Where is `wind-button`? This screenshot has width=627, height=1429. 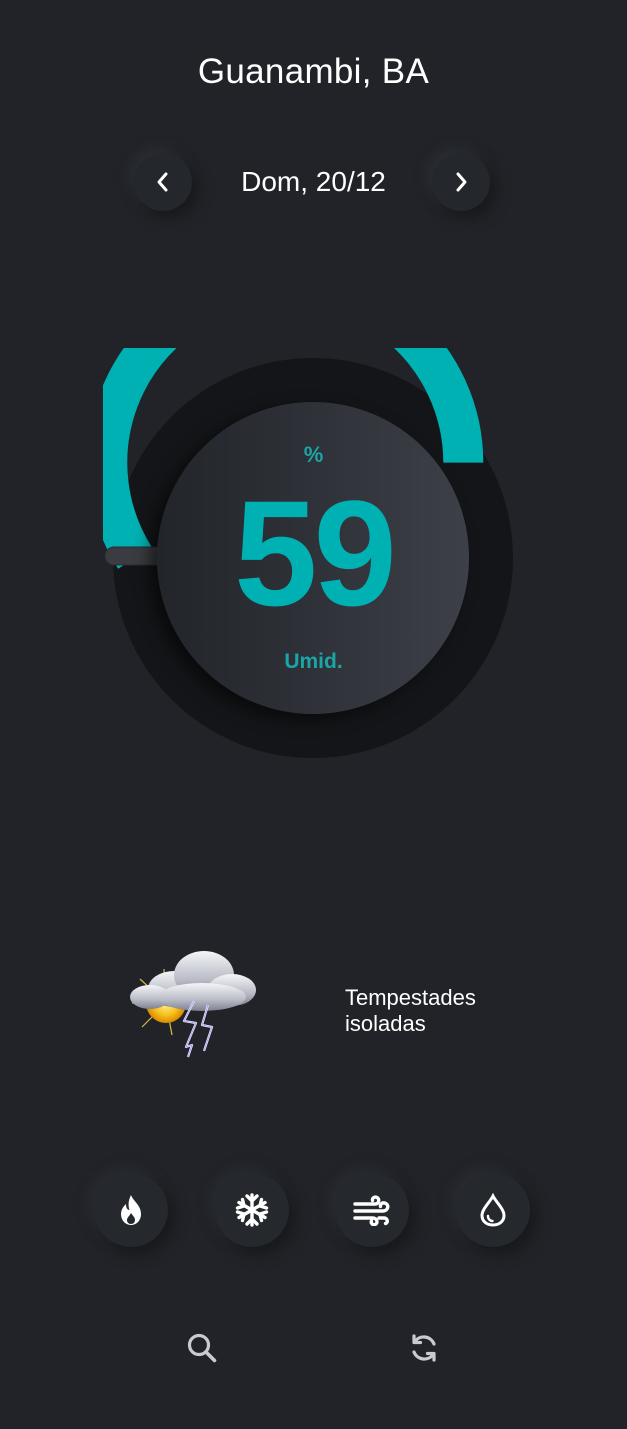
wind-button is located at coordinates (372, 1210).